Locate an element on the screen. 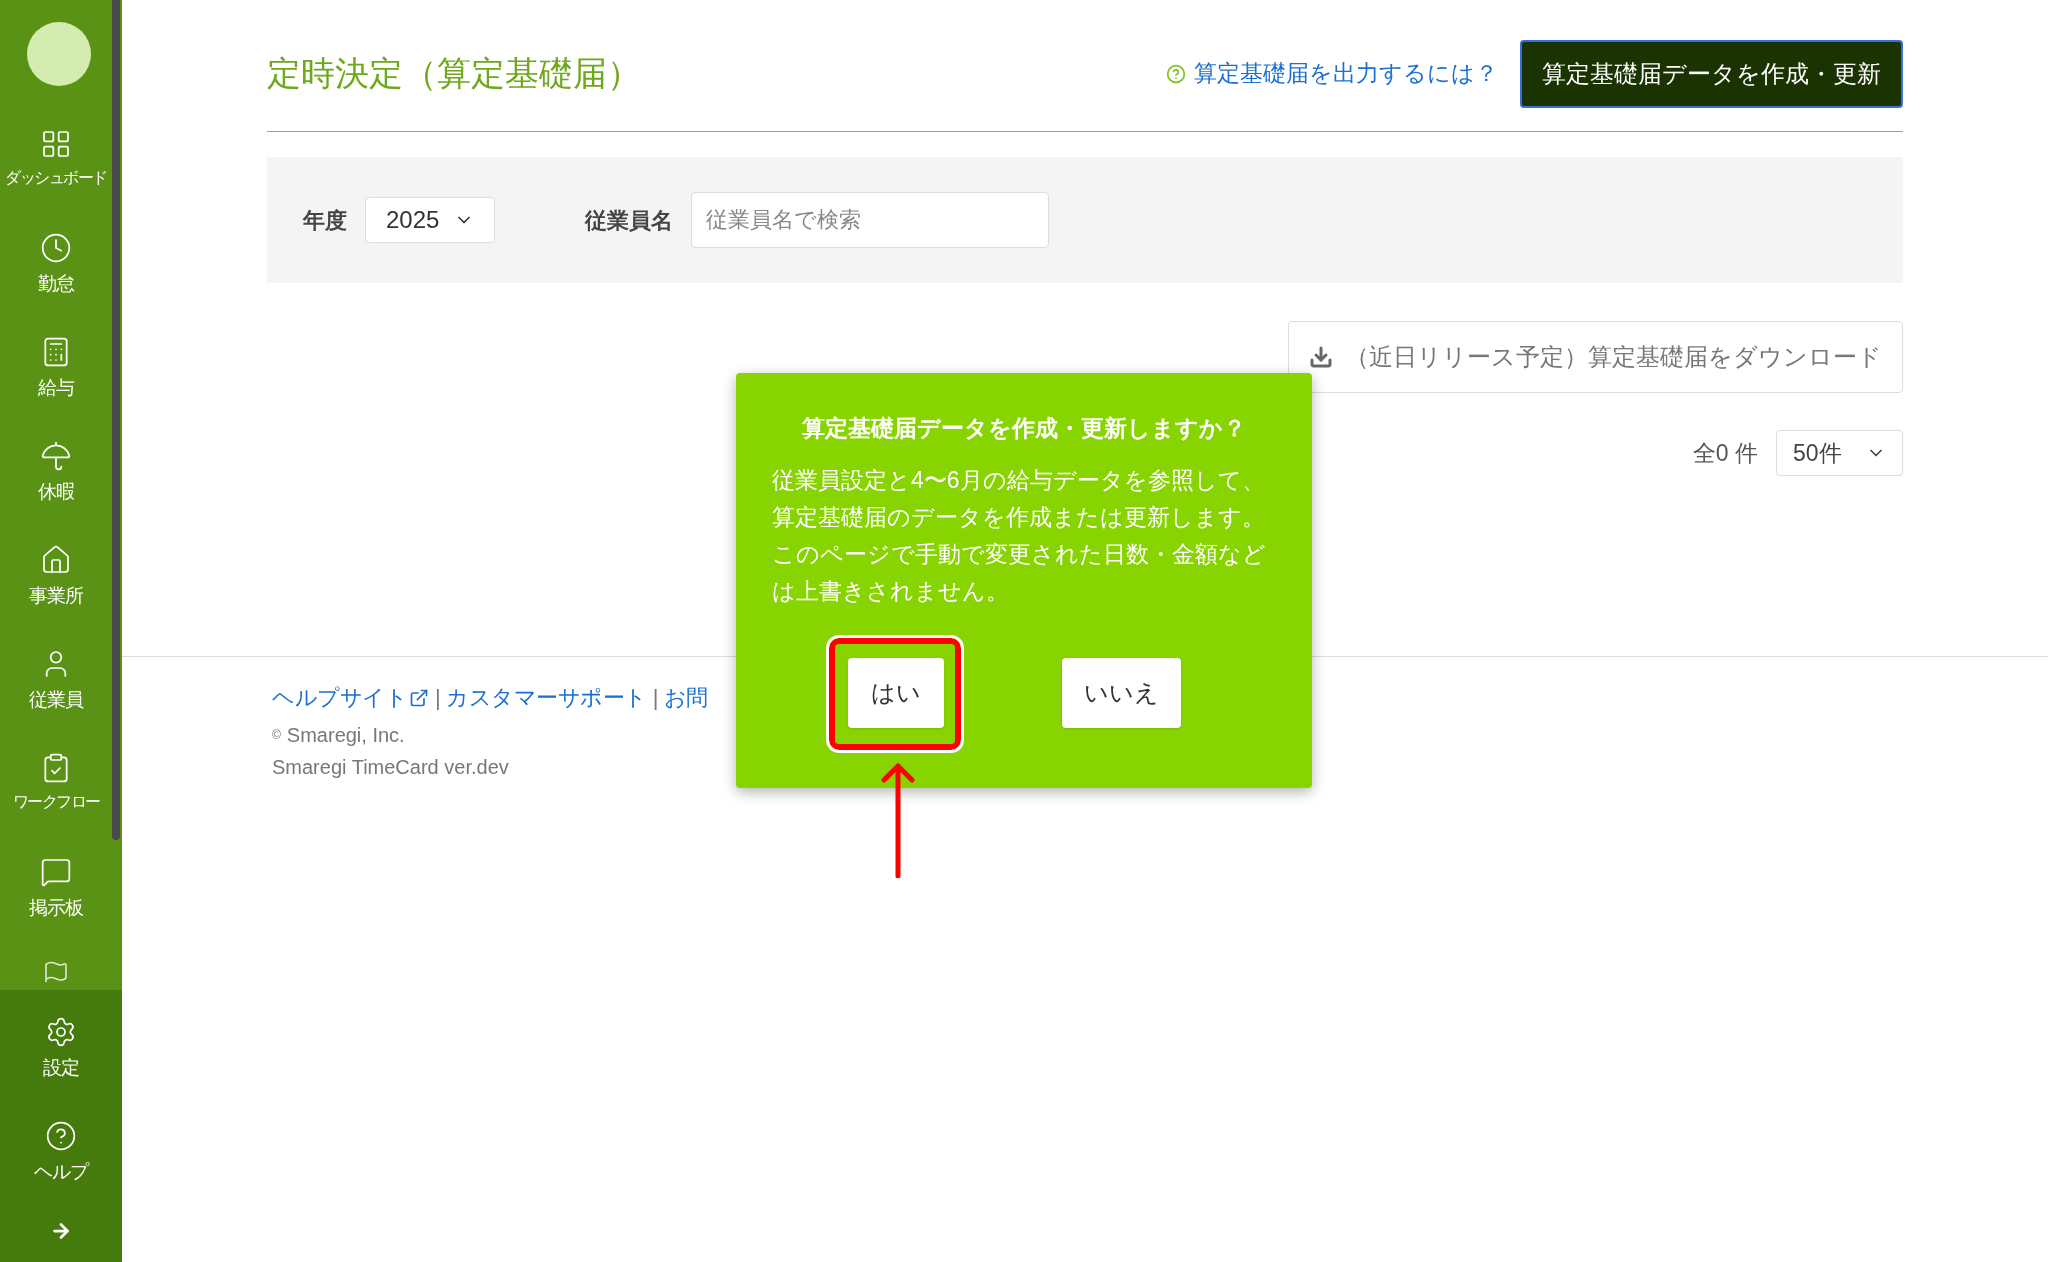 The height and width of the screenshot is (1262, 2048). page-title: 定時決定（算定基礎届） is located at coordinates (454, 73).